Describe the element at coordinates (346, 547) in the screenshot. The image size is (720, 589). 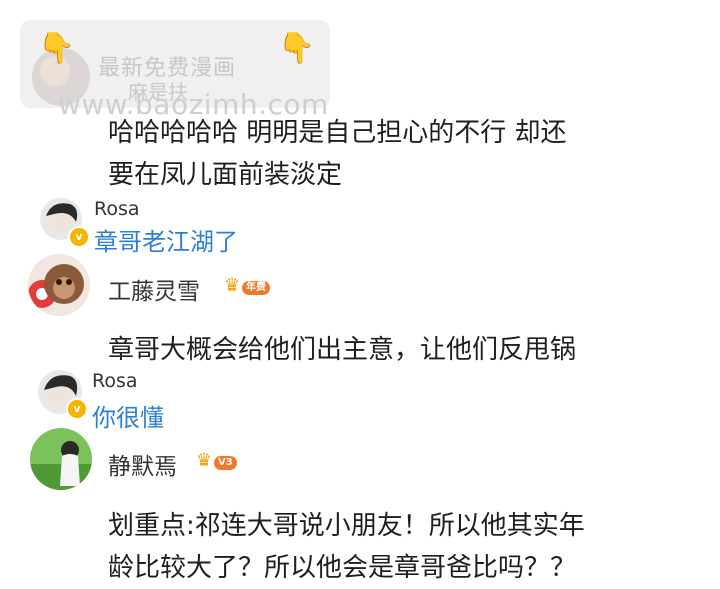
I see `comment-text: 划重点:祁连大哥说小朋友！所以他其实年 龄比较大了？所以他会是章哥爸比吗？？` at that location.